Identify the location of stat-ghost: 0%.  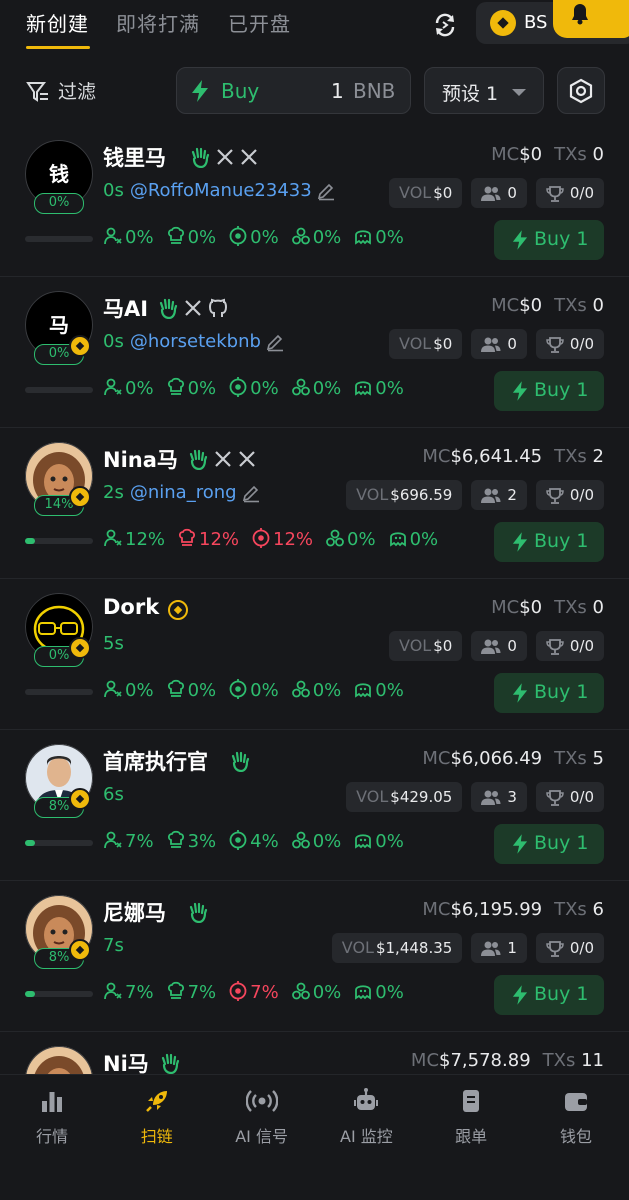
(378, 992).